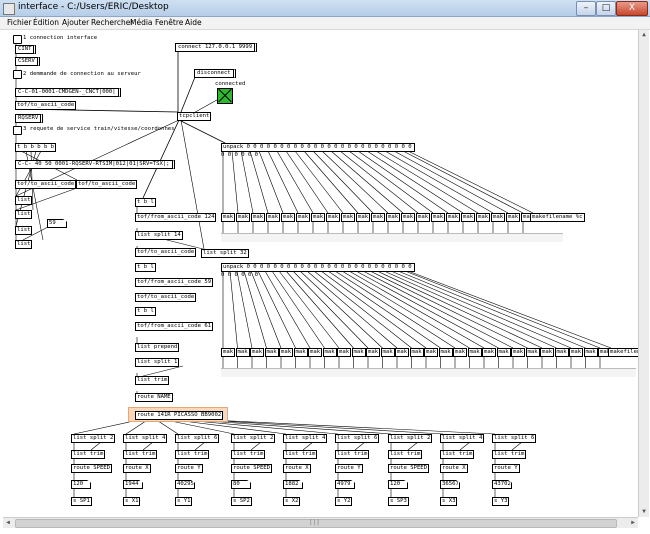 Image resolution: width=650 pixels, height=534 pixels. I want to click on connect-message: connect 127.0.0.1 9999, so click(216, 47).